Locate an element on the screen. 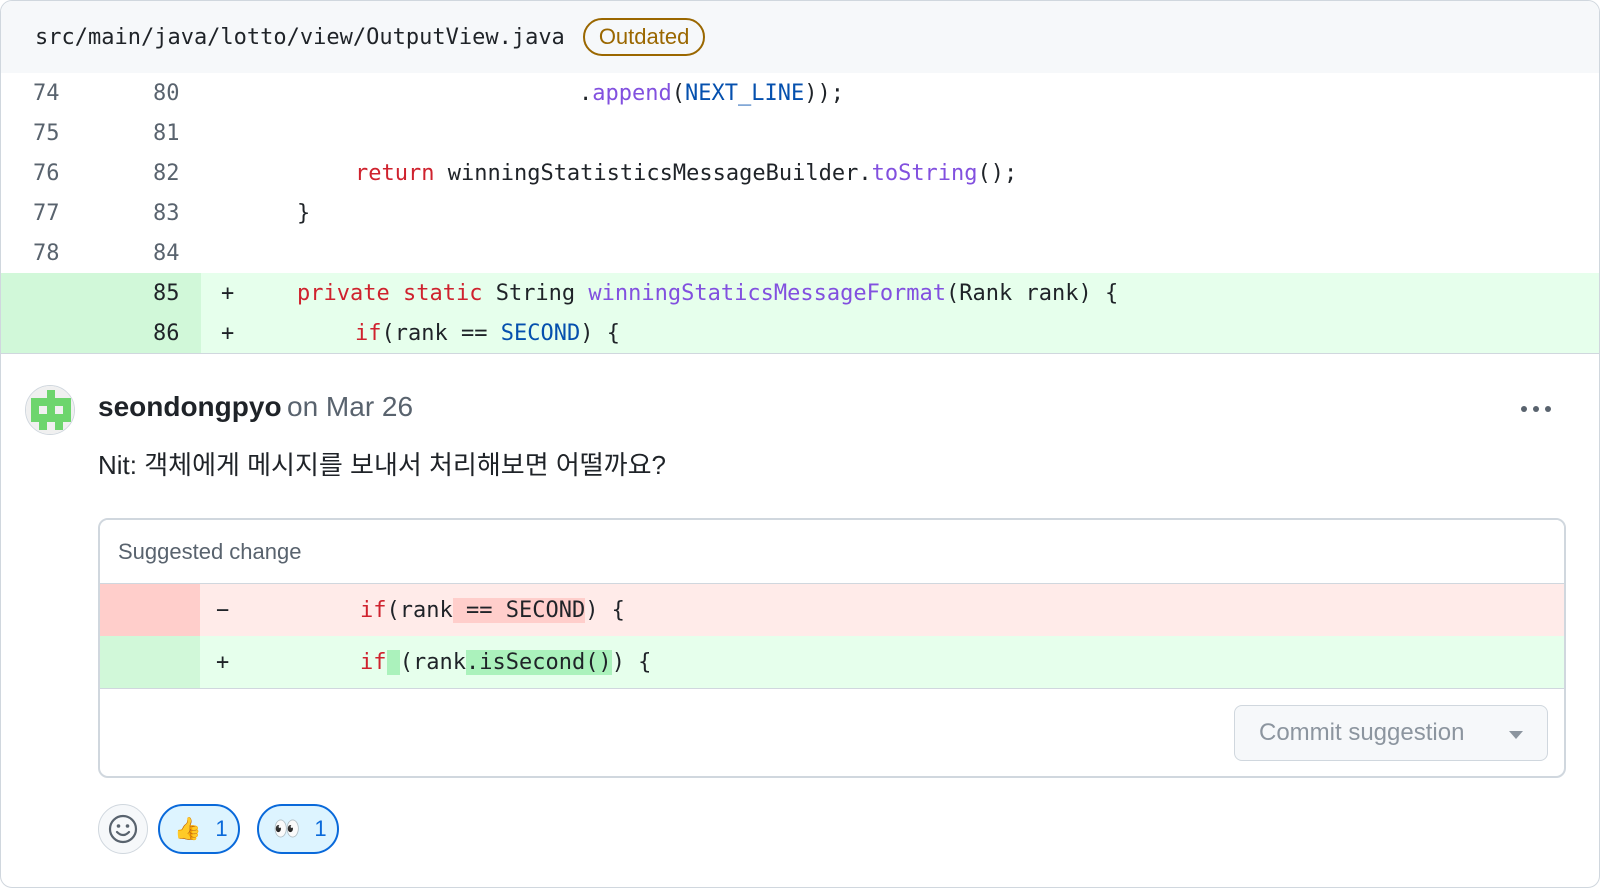 This screenshot has width=1600, height=888. comment-body: Nit: 객체에게 메시지를 보내서 처리해보면 어떨까요? is located at coordinates (382, 465).